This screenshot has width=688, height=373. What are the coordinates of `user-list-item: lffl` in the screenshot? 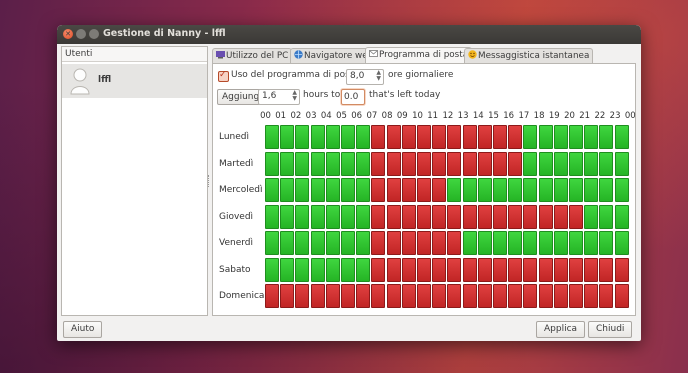 It's located at (134, 81).